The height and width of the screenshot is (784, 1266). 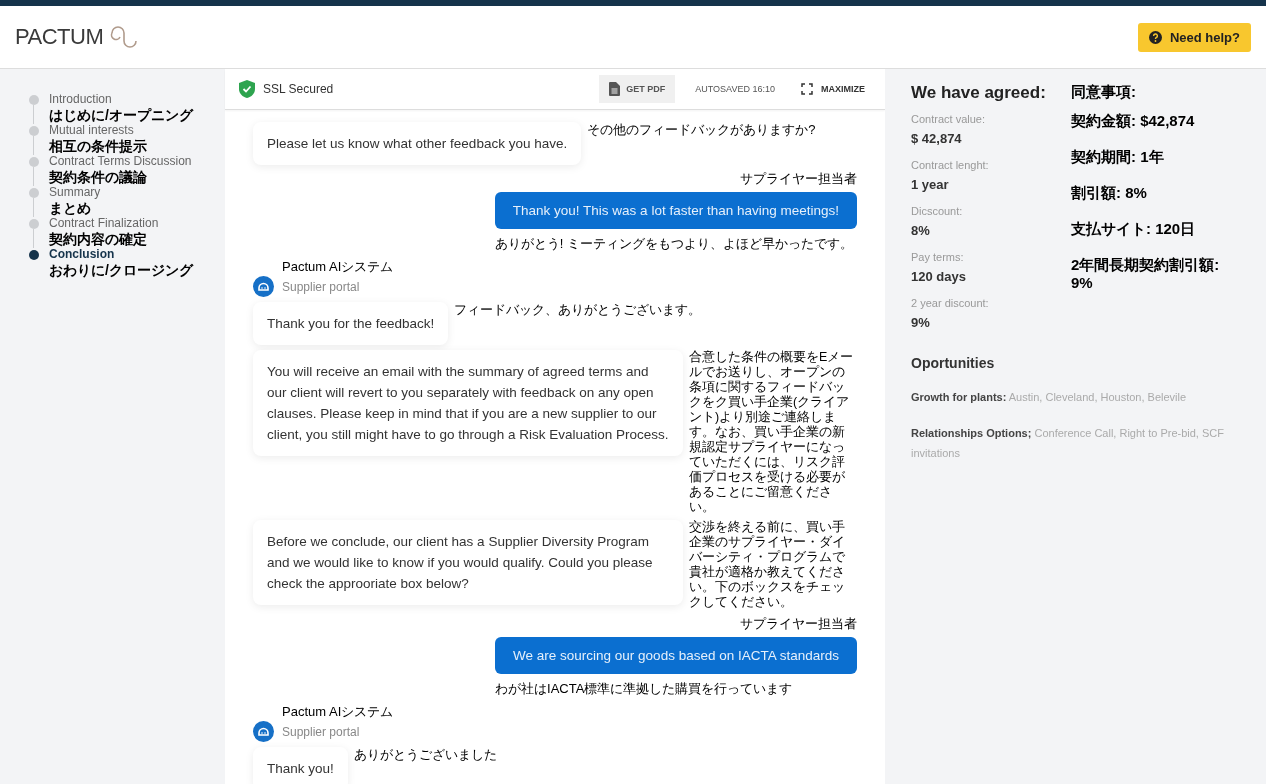 What do you see at coordinates (578, 309) in the screenshot?
I see `translation-note: フィードバック、ありがとうございます。` at bounding box center [578, 309].